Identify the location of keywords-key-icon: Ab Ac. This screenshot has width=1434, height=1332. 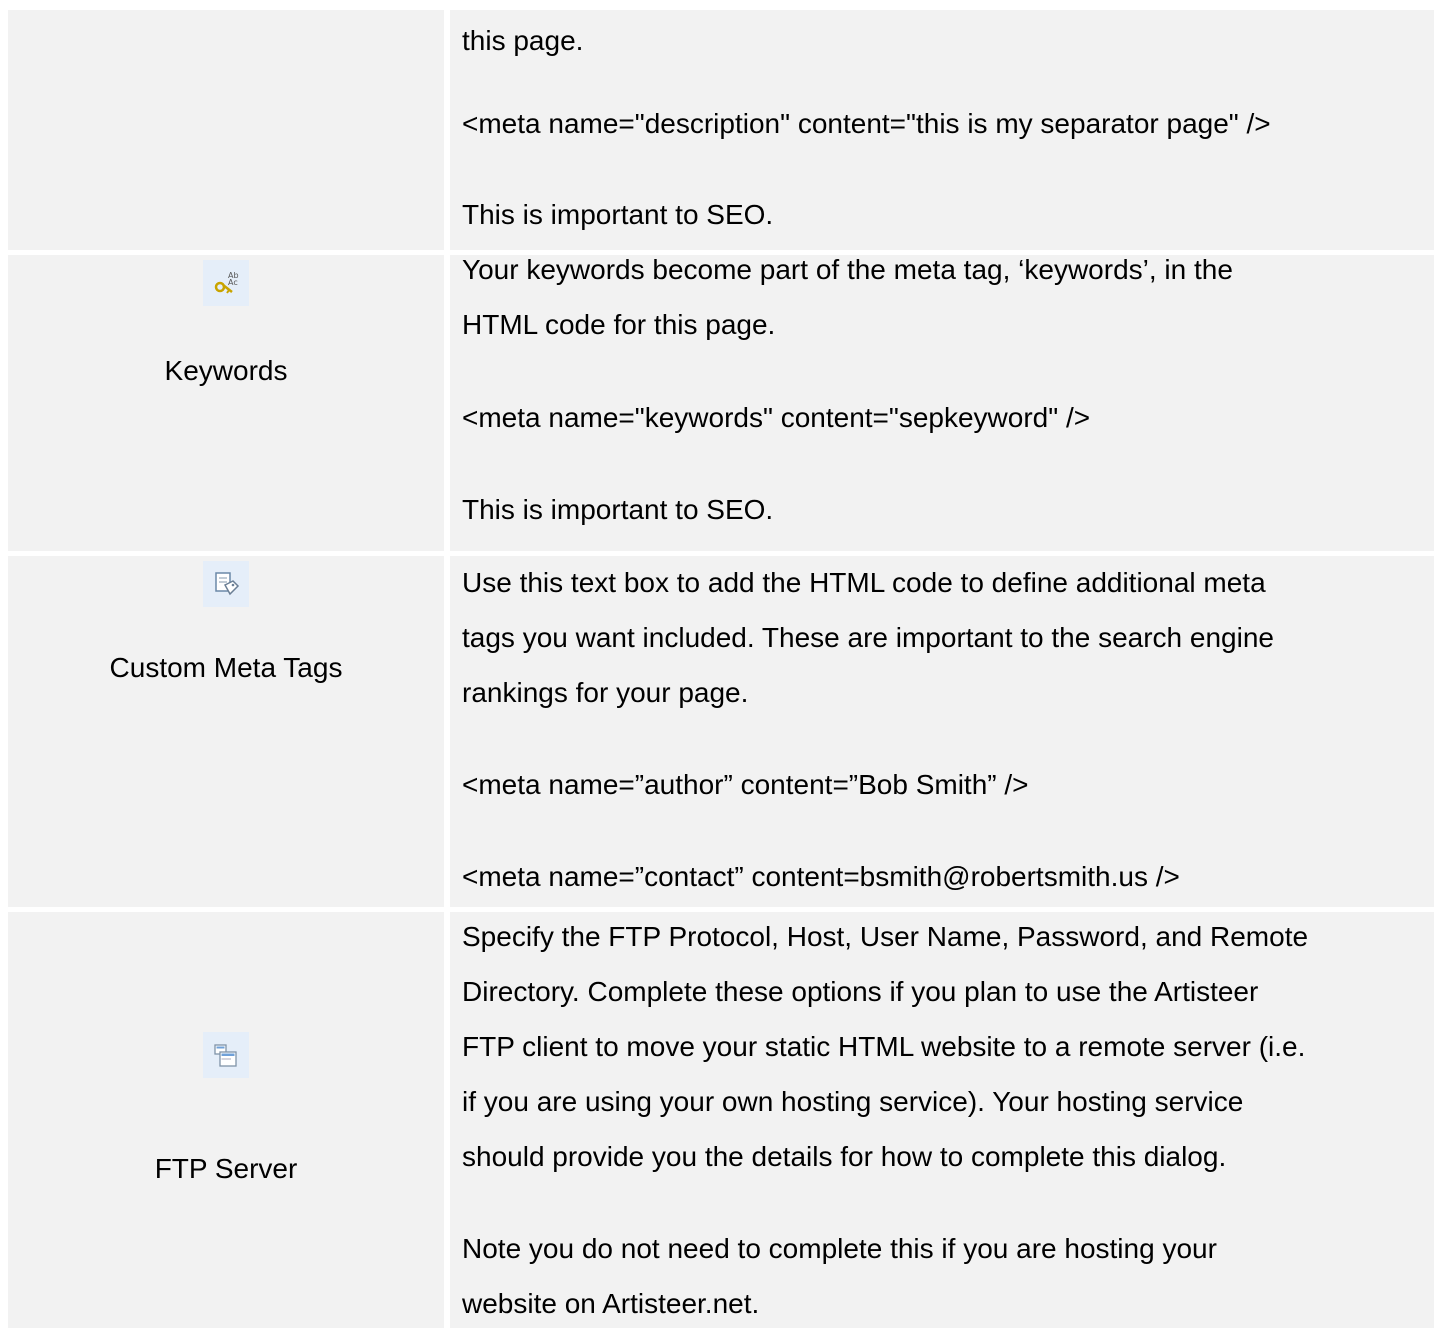
(226, 283).